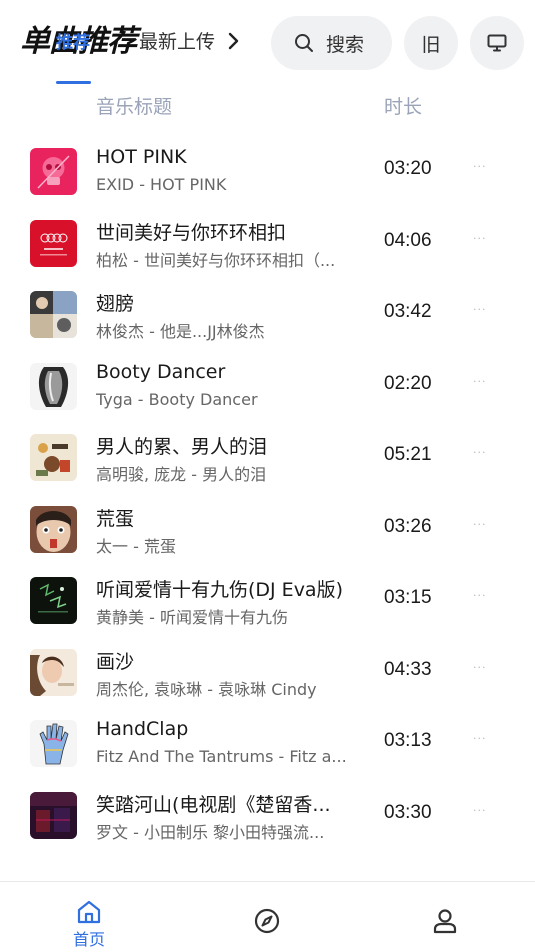 This screenshot has height=952, width=535. Describe the element at coordinates (206, 689) in the screenshot. I see `song-artist: 周杰伦, 袁咏琳 - 袁咏琳 Cindy` at that location.